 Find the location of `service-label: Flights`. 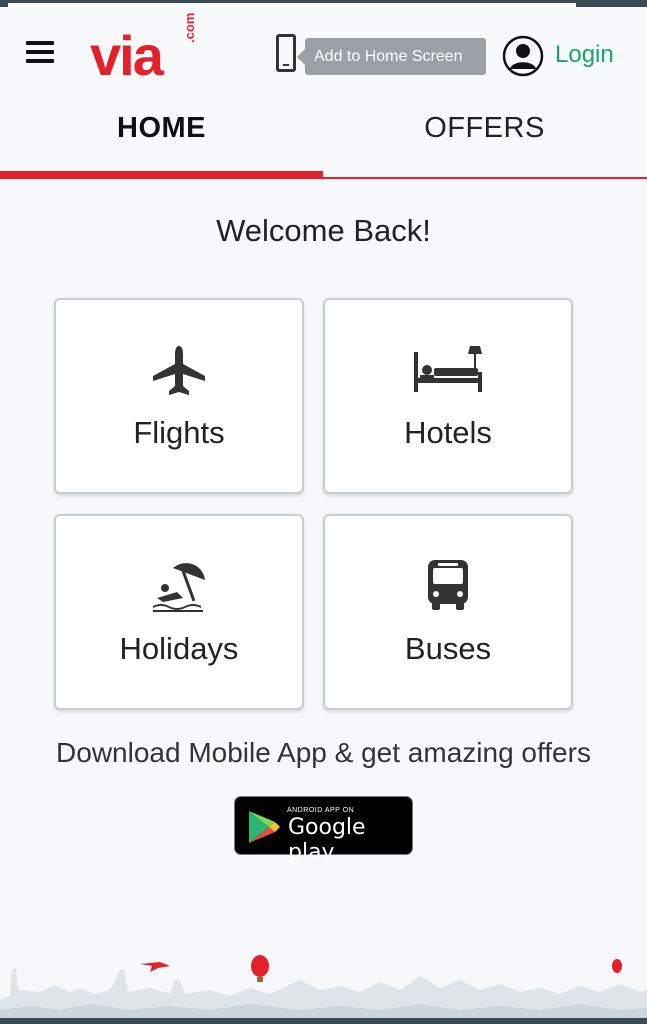

service-label: Flights is located at coordinates (179, 432).